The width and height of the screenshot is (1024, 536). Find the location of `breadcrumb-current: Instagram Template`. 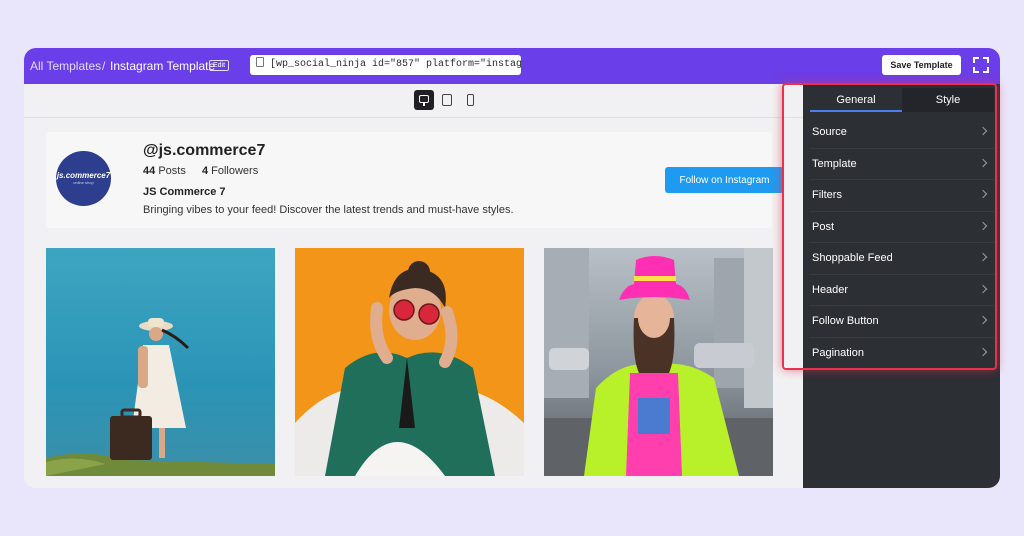

breadcrumb-current: Instagram Template is located at coordinates (163, 66).